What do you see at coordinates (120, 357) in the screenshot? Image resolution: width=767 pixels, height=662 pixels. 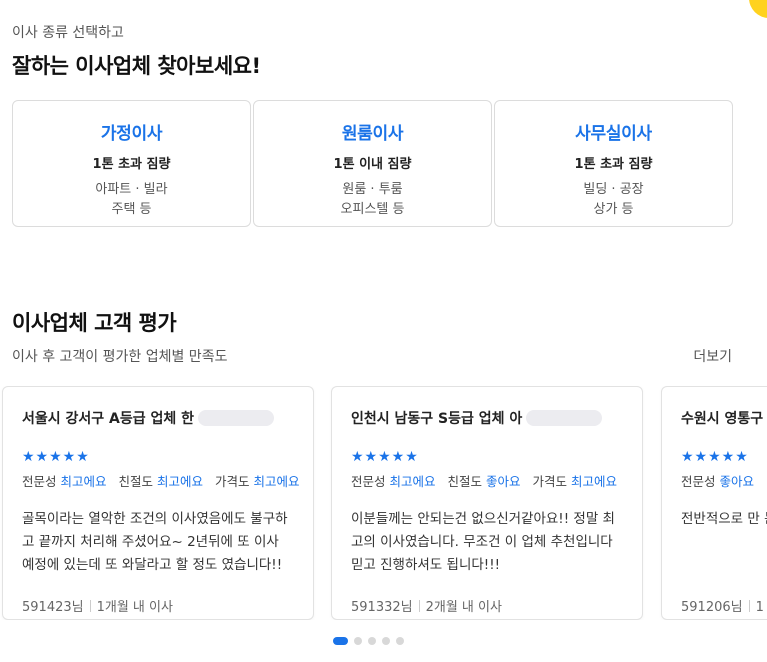 I see `reviews-section-subtitle: 이사 후 고객이 평가한 업체별 만족도` at bounding box center [120, 357].